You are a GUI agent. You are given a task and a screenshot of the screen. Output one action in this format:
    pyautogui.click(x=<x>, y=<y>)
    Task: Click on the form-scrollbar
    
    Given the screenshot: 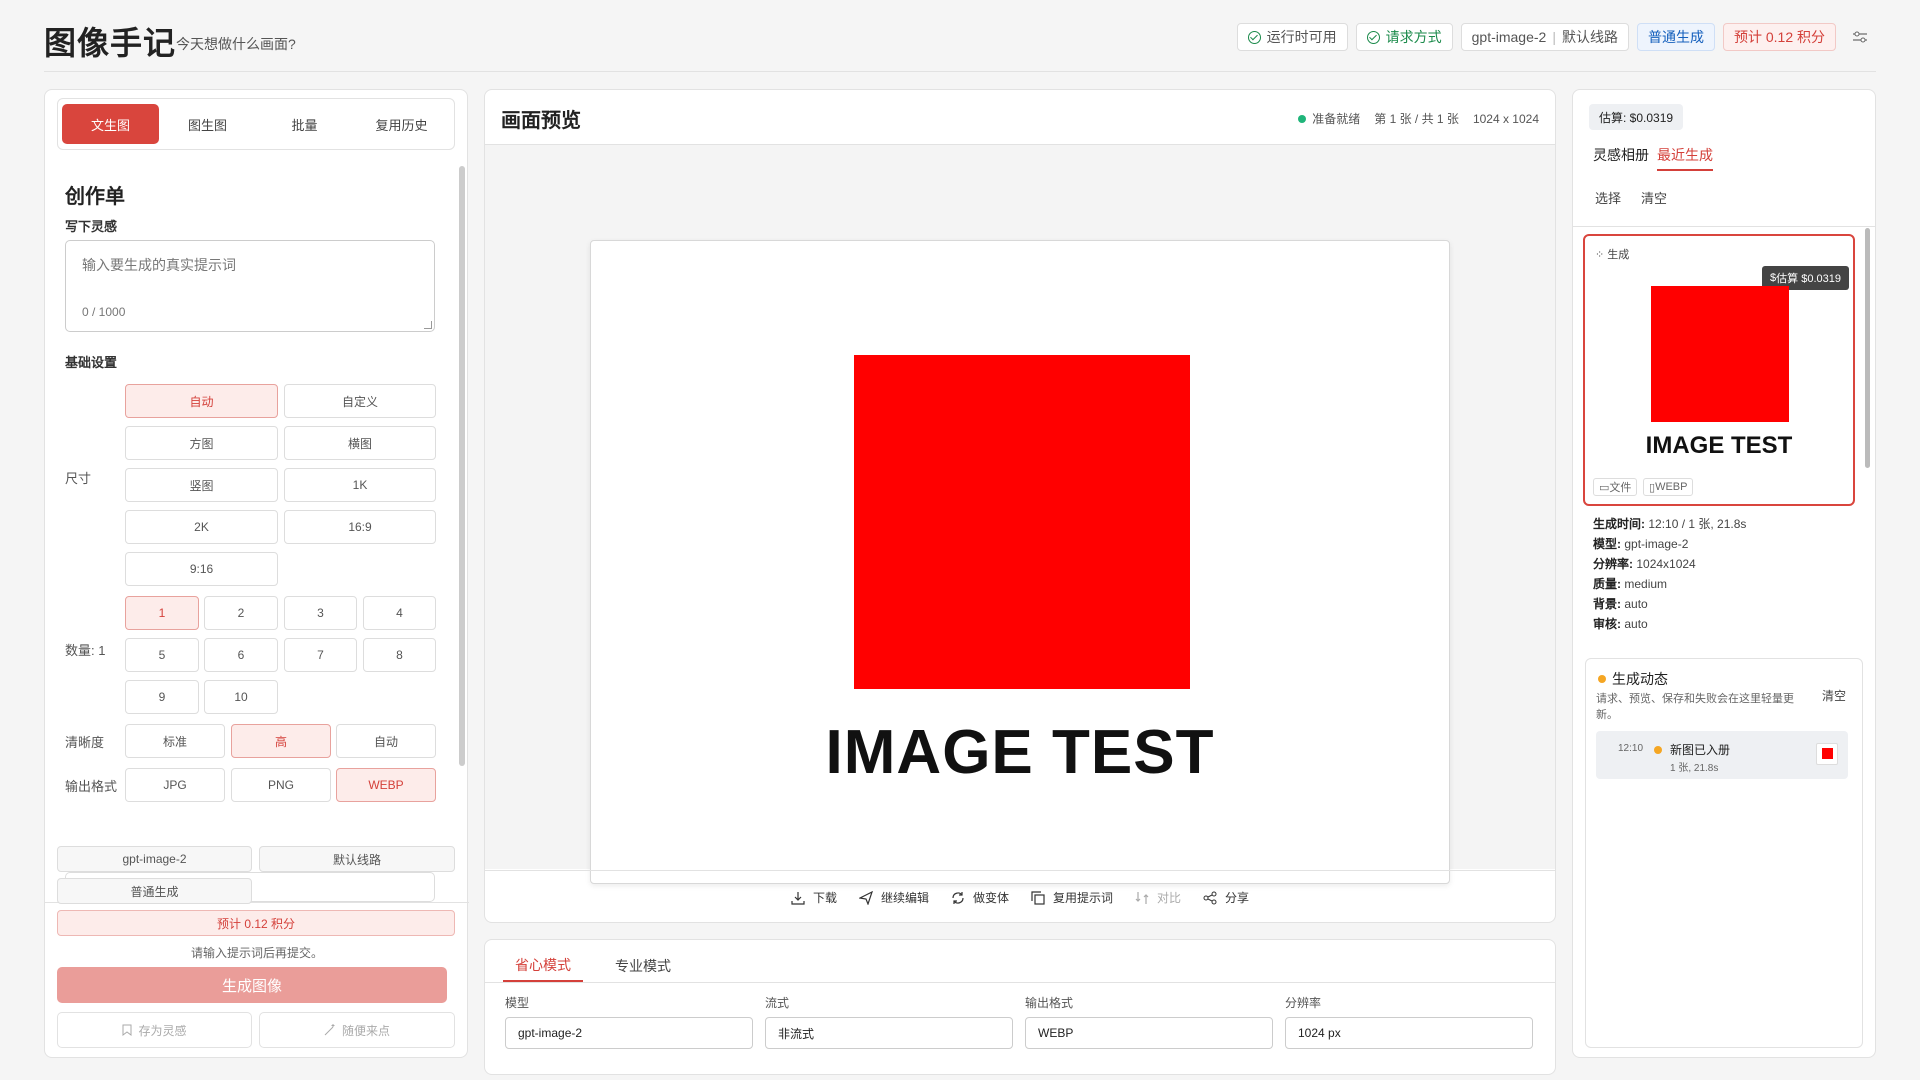 What is the action you would take?
    pyautogui.click(x=462, y=466)
    